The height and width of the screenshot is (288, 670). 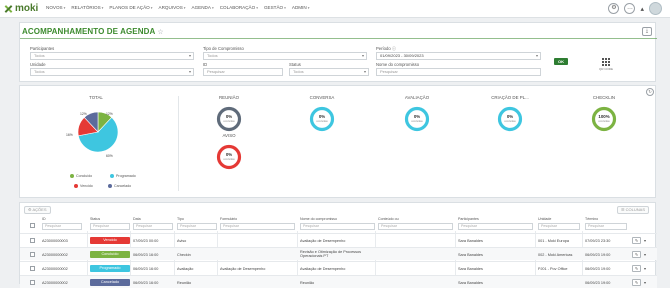 What do you see at coordinates (614, 8) in the screenshot?
I see `settings-icon: ⚙` at bounding box center [614, 8].